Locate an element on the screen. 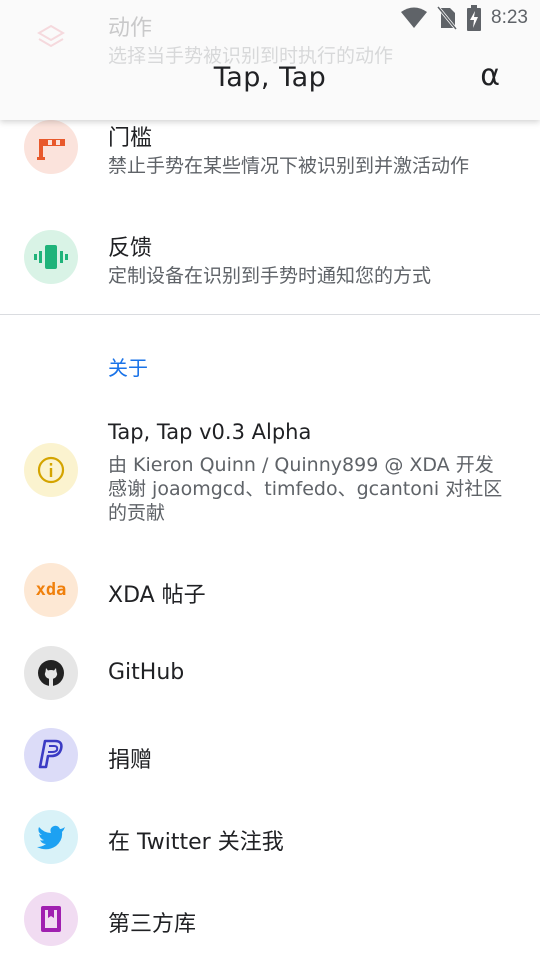  link-label: XDA 帖子 is located at coordinates (157, 595).